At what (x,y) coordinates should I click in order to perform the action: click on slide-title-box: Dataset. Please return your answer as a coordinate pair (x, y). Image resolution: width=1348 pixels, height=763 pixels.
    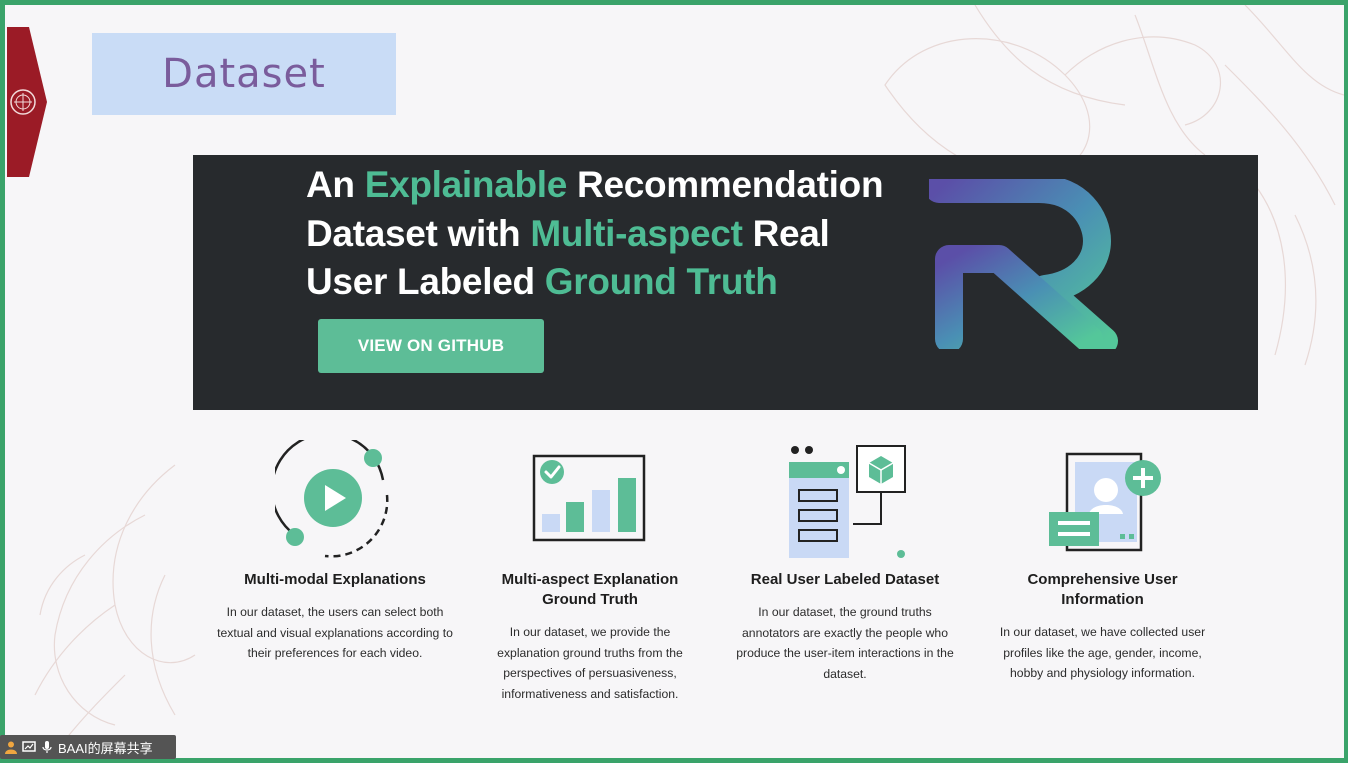
    Looking at the image, I should click on (244, 74).